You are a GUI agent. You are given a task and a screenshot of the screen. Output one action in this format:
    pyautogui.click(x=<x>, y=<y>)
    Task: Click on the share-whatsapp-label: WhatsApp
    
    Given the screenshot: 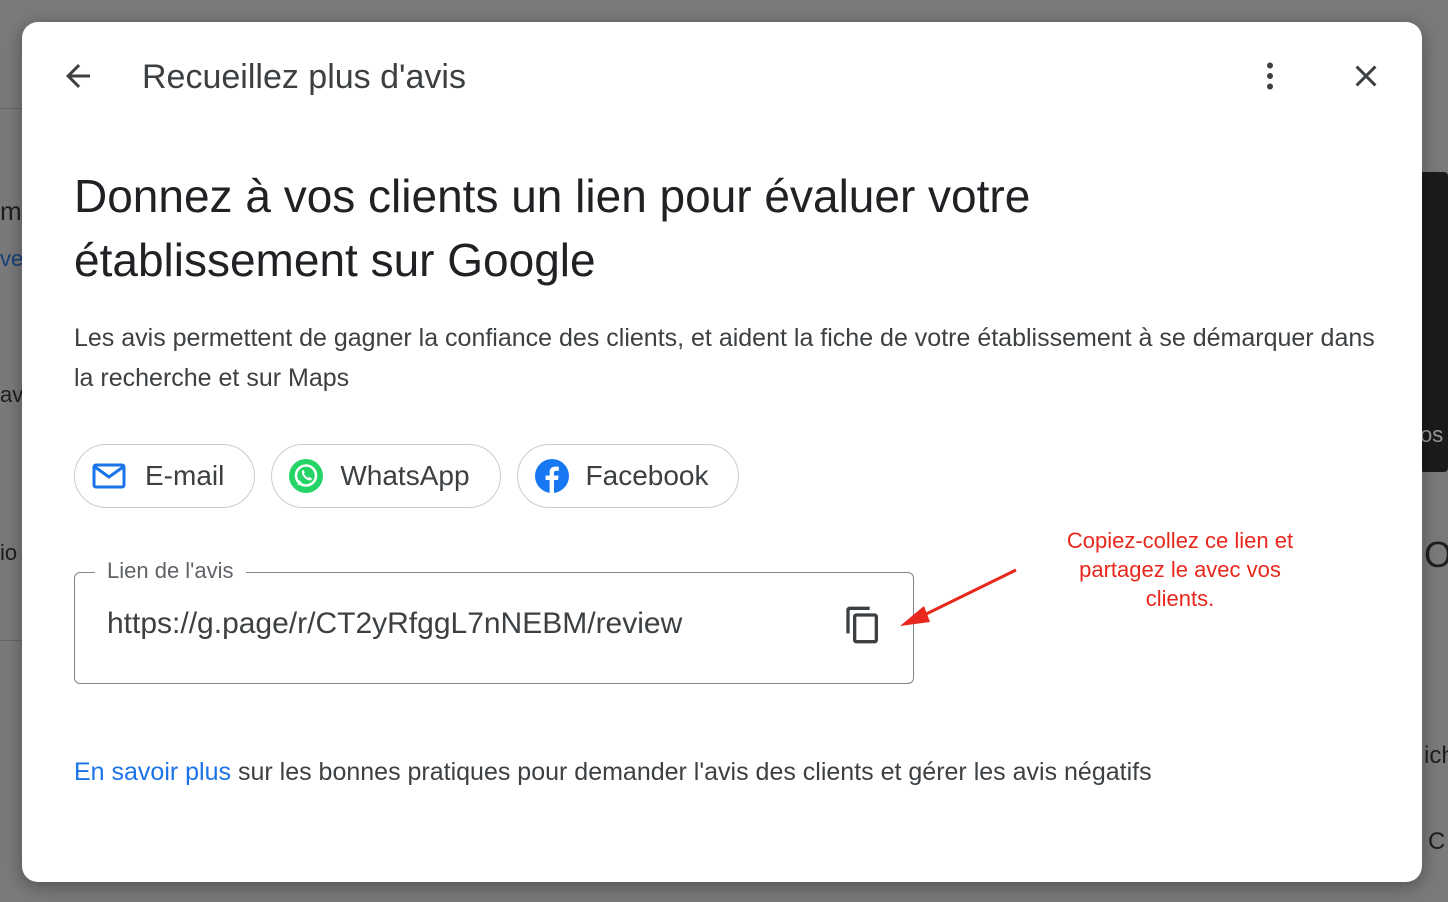 What is the action you would take?
    pyautogui.click(x=405, y=475)
    